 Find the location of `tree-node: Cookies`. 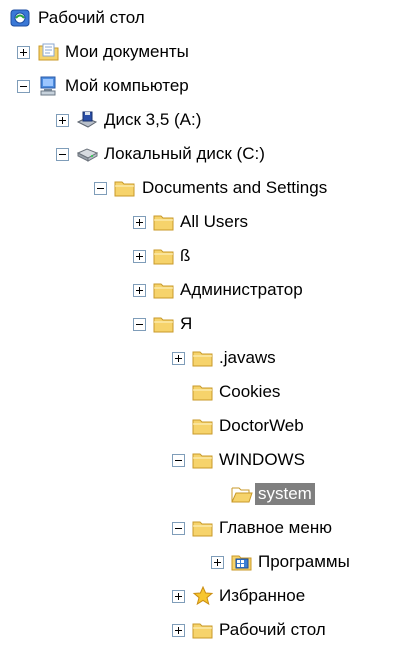

tree-node: Cookies is located at coordinates (209, 393).